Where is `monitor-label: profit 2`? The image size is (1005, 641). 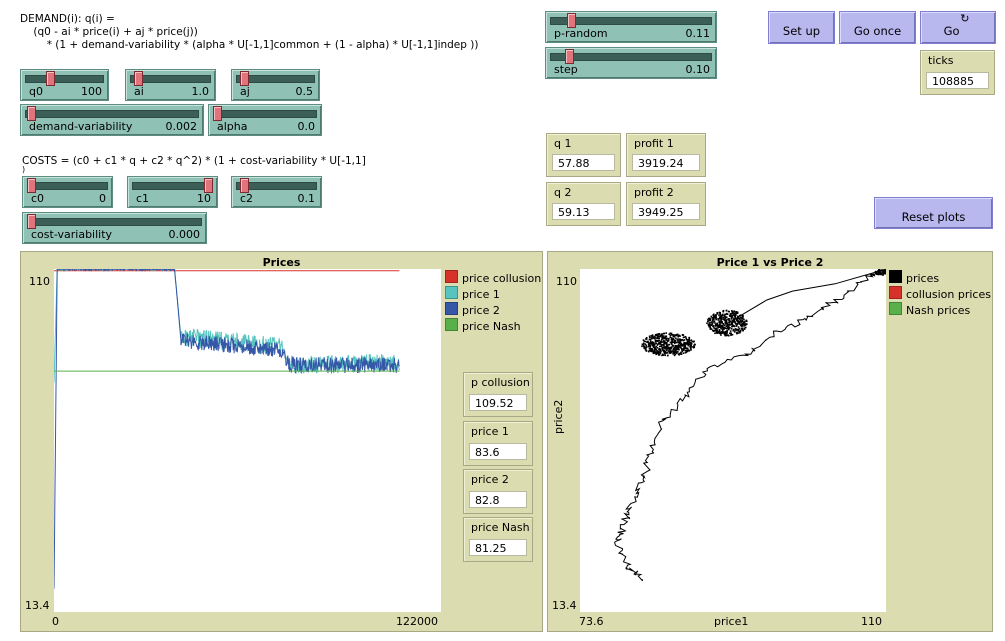
monitor-label: profit 2 is located at coordinates (654, 192).